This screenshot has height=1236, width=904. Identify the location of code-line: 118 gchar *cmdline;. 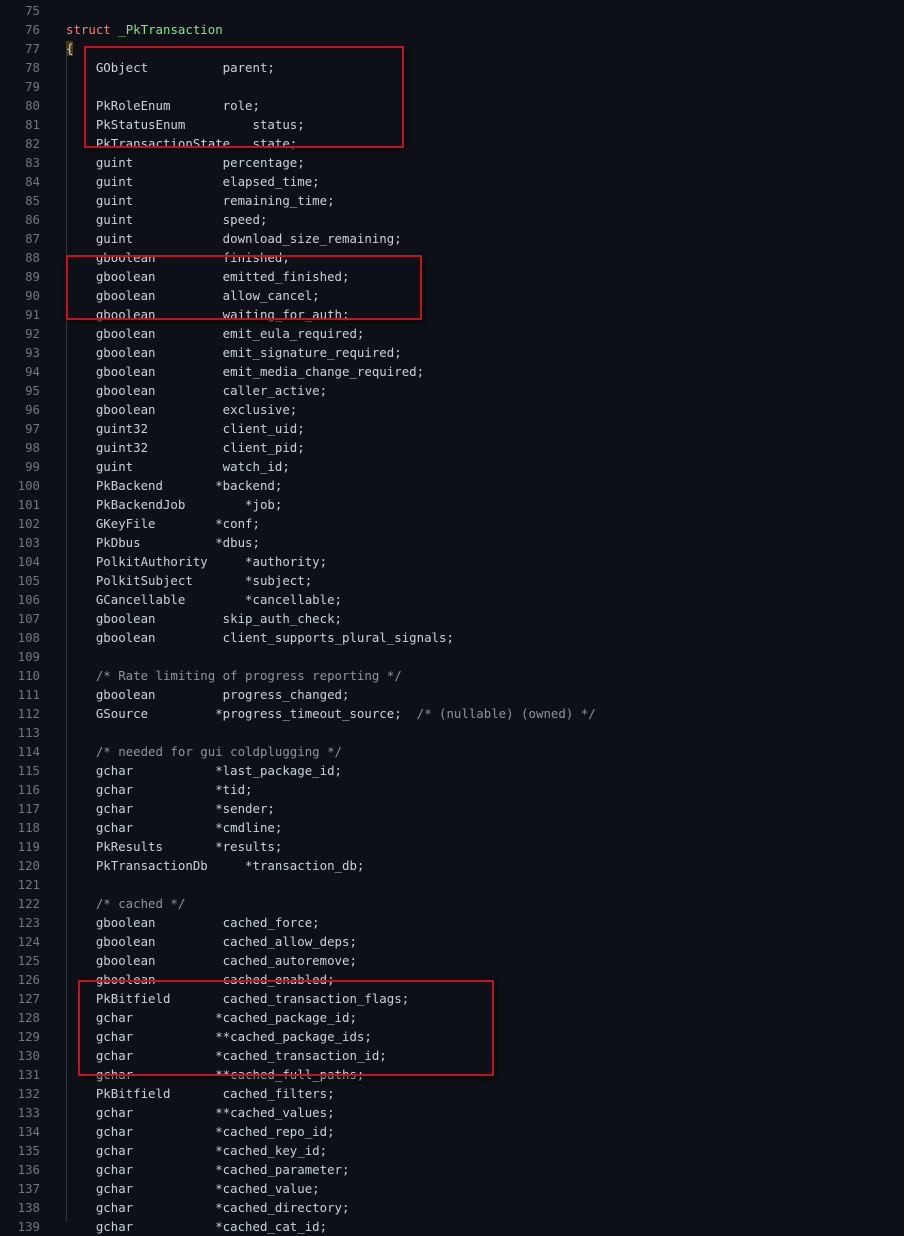
(452, 827).